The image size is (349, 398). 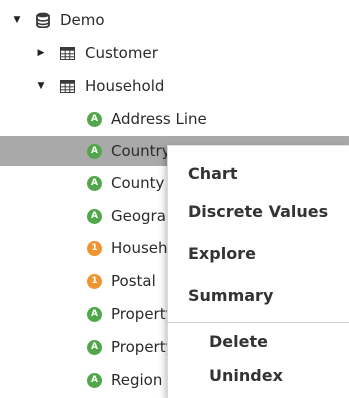 I want to click on attribute-label: Address Line, so click(x=159, y=119).